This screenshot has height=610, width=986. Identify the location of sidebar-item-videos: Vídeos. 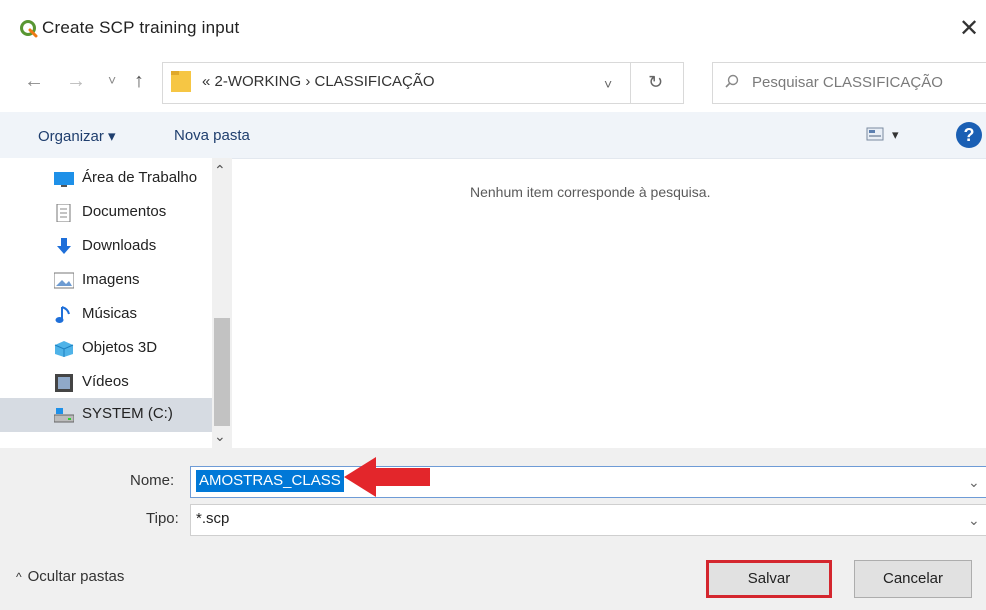
(106, 383).